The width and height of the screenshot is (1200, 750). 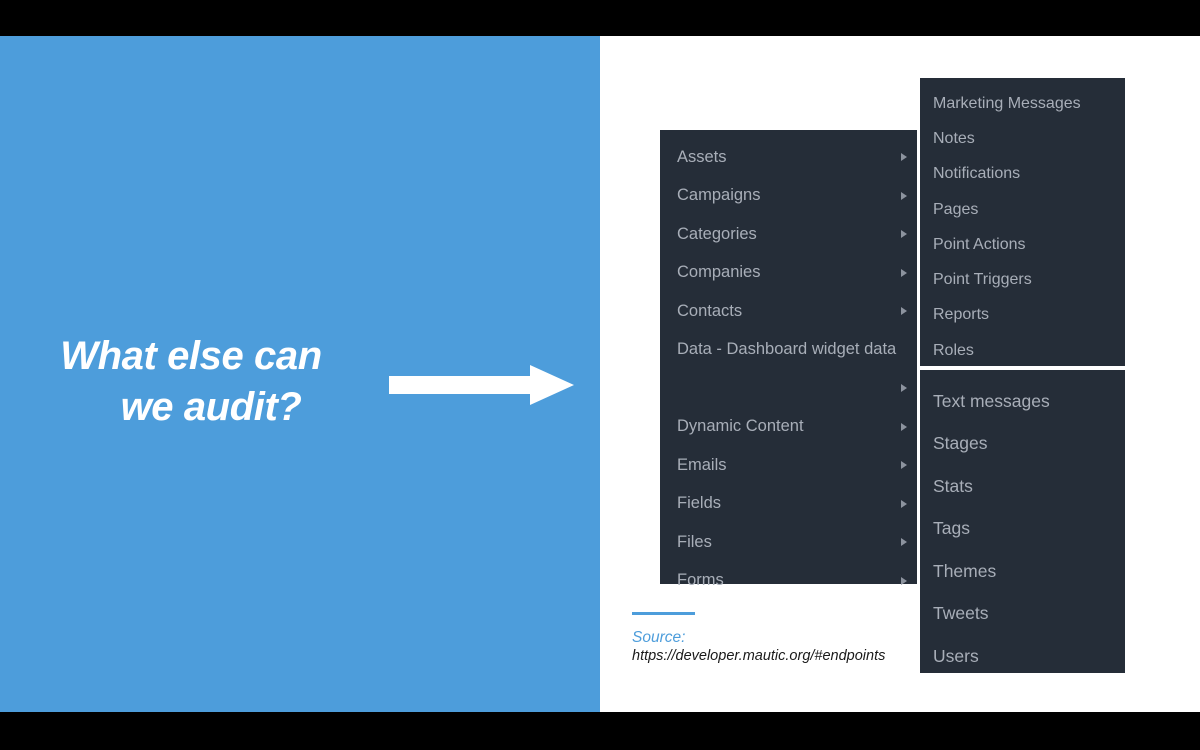 I want to click on menu-item-label: Tags, so click(x=951, y=528).